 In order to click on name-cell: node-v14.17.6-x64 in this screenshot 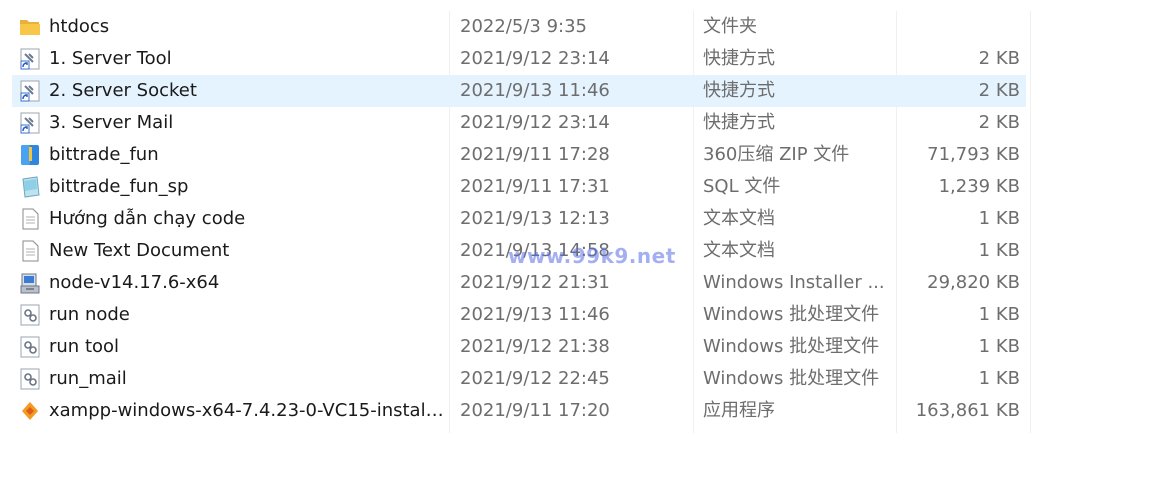, I will do `click(231, 283)`.